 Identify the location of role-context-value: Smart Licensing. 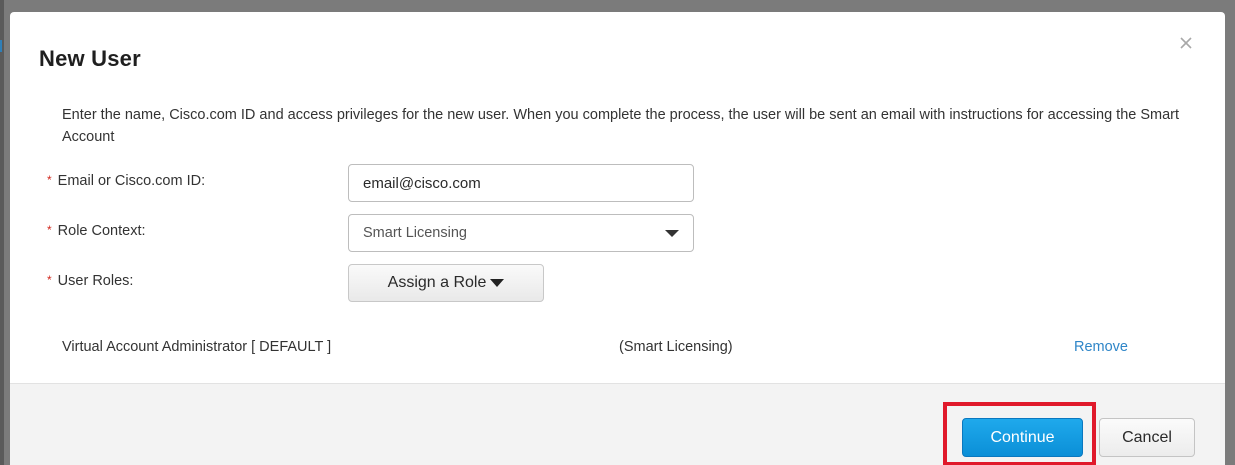
(415, 233).